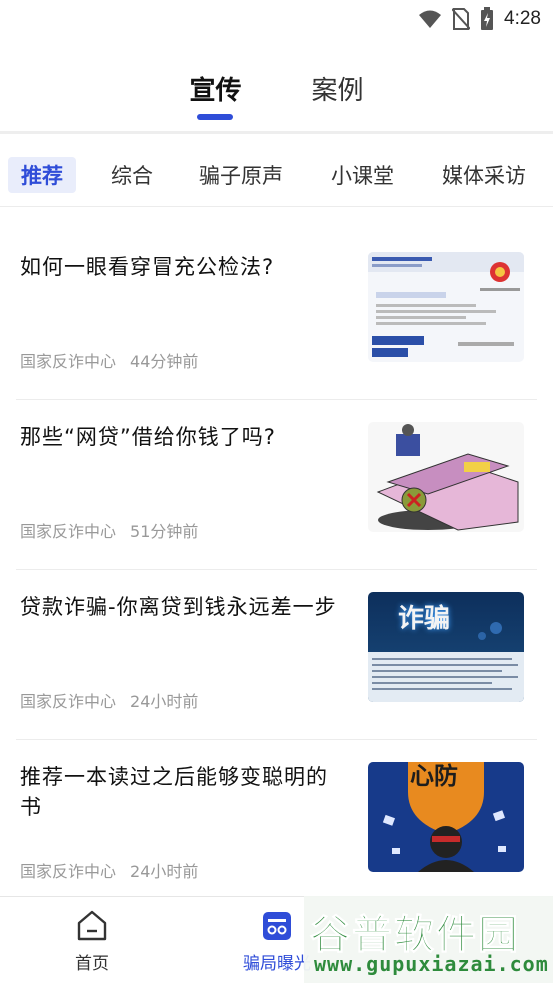 The width and height of the screenshot is (553, 984). Describe the element at coordinates (215, 96) in the screenshot. I see `tab-publicity: 宣传` at that location.